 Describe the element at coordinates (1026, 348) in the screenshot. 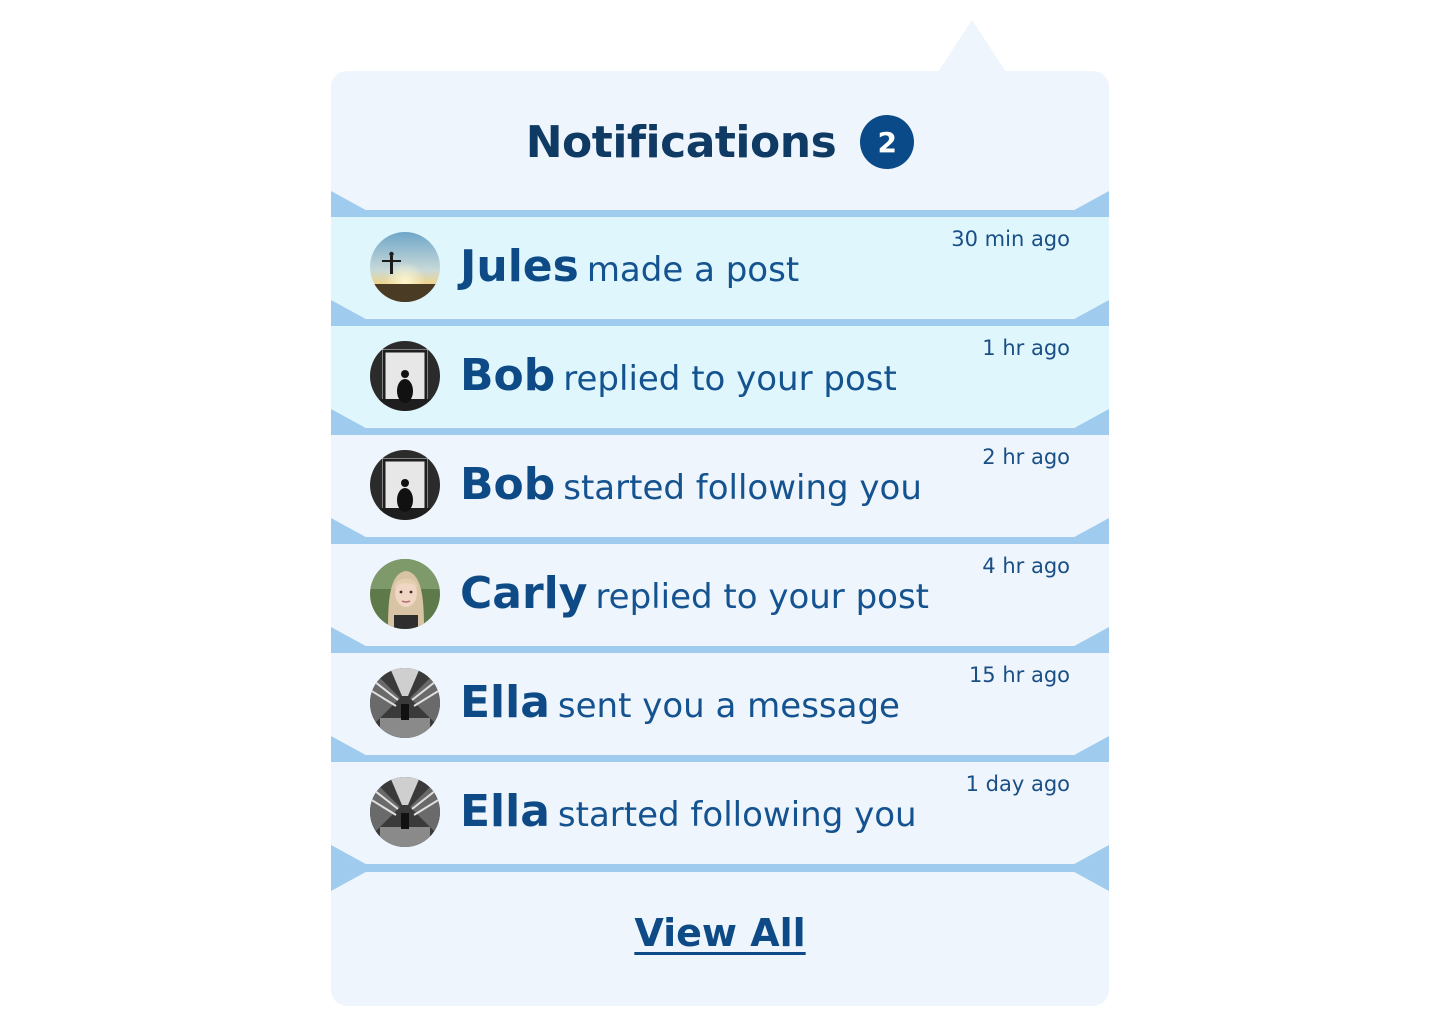

I see `notification-time: 1 hr ago` at that location.